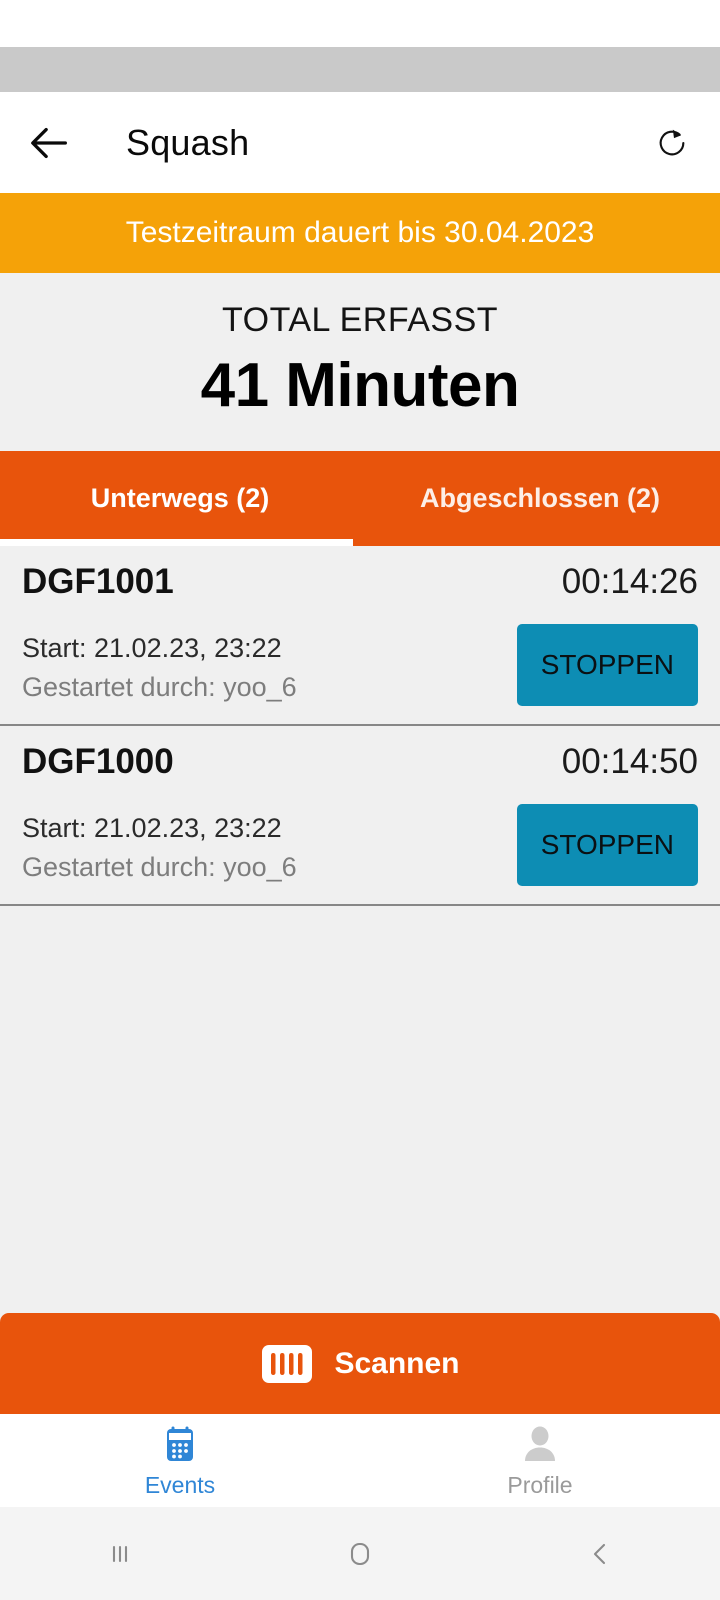 This screenshot has height=1600, width=720. I want to click on total-label: TOTAL ERFASST, so click(360, 320).